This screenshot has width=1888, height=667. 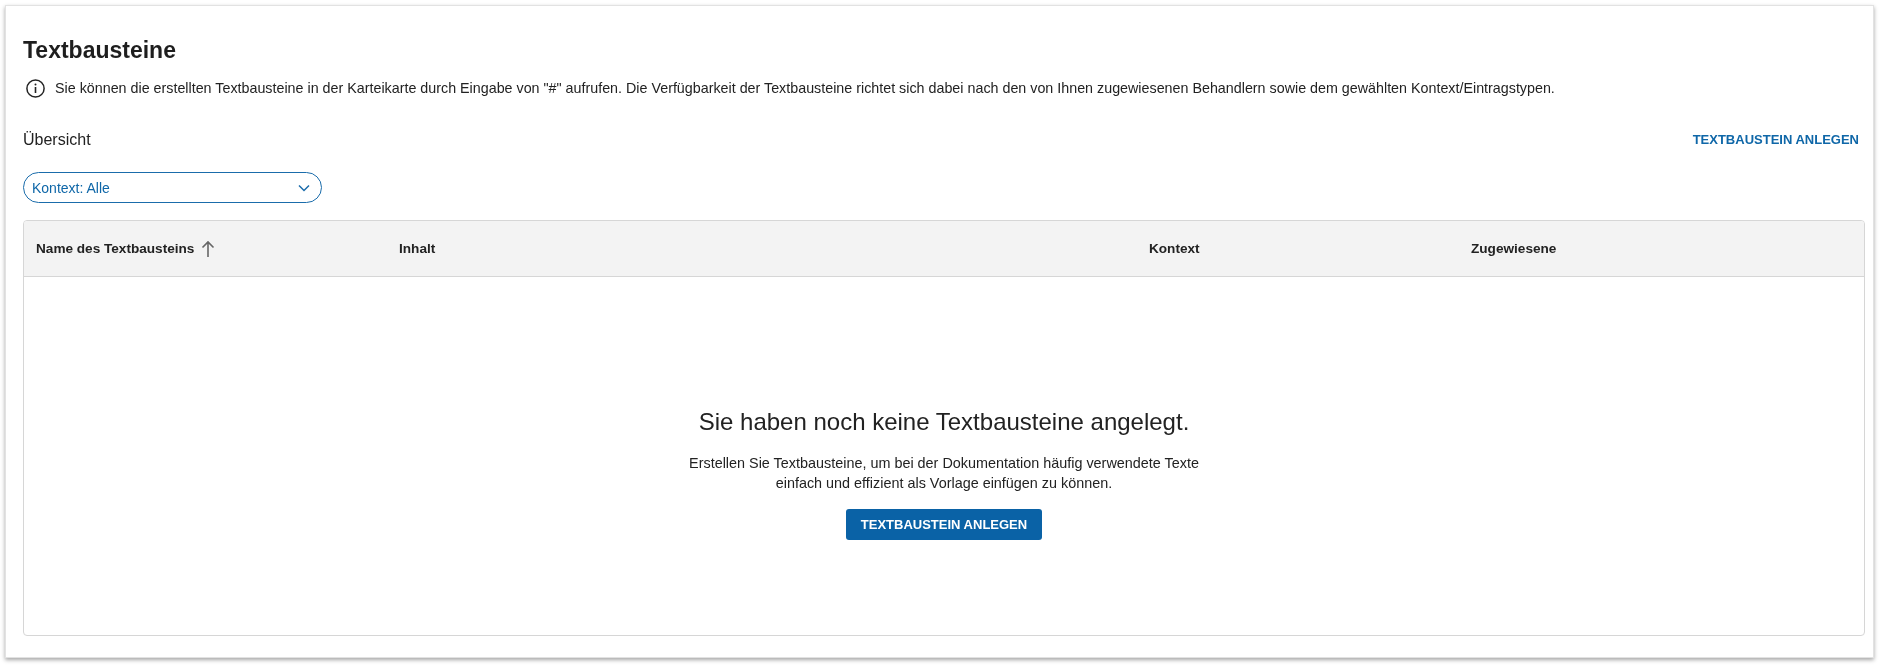 What do you see at coordinates (35, 88) in the screenshot?
I see `info-icon` at bounding box center [35, 88].